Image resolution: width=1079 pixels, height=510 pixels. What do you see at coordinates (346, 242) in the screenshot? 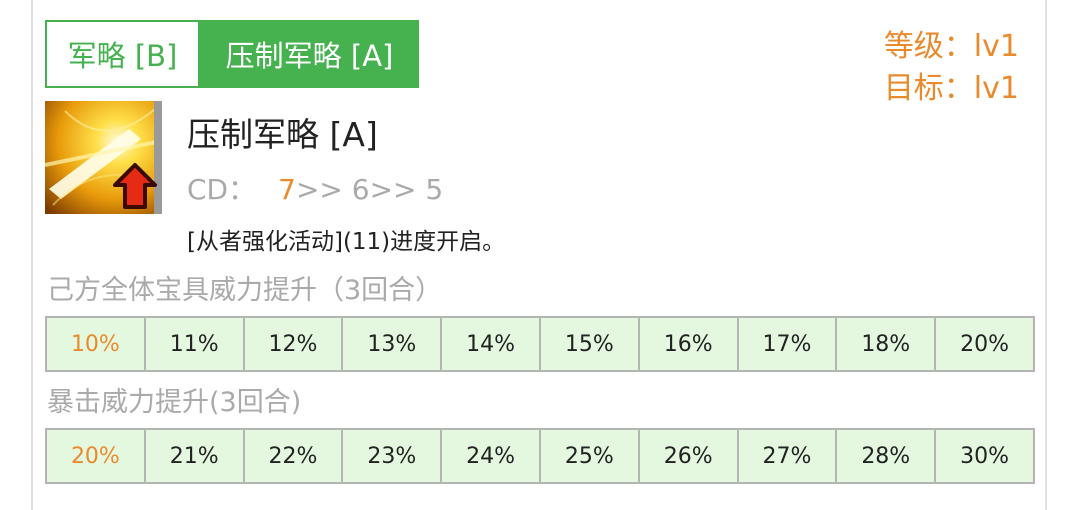
I see `unlock-note: [从者强化活动](11)进度开启。` at bounding box center [346, 242].